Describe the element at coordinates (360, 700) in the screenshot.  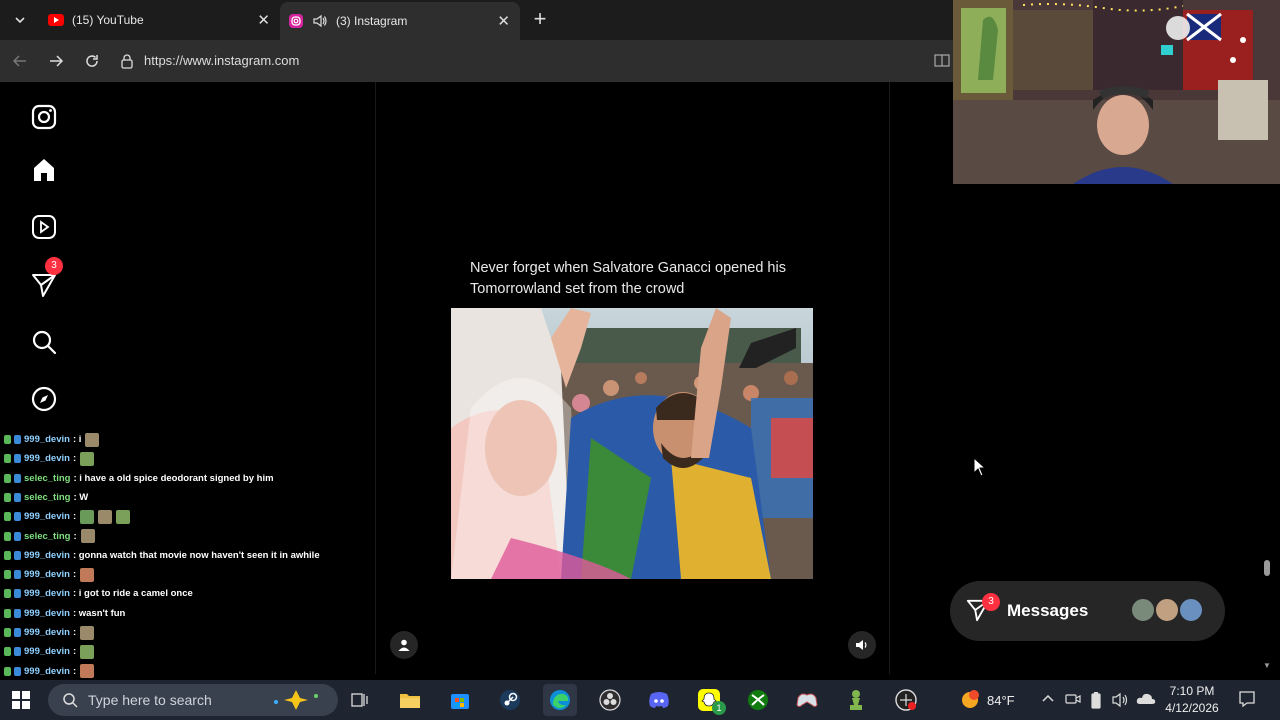
I see `task-view-icon` at that location.